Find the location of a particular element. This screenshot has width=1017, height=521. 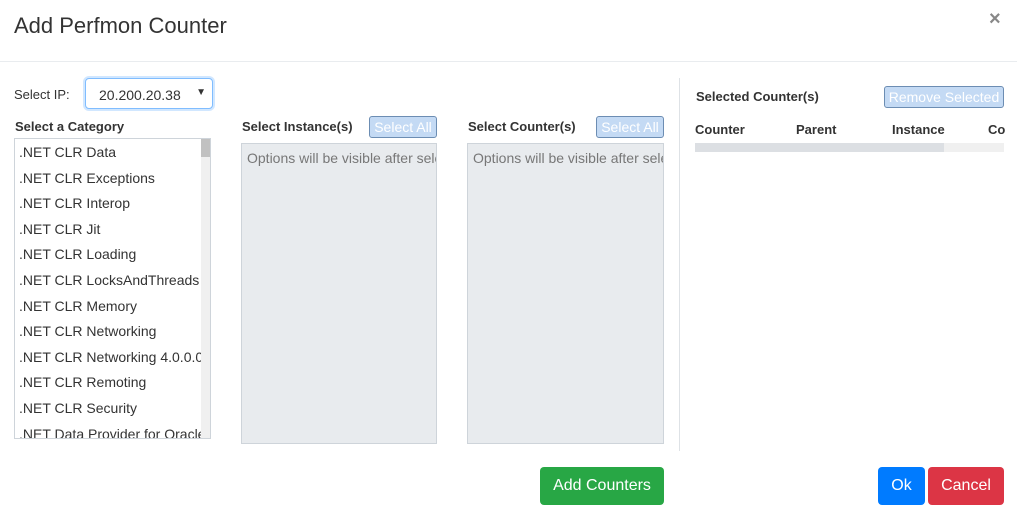

selected-table-hscroll-thumb is located at coordinates (819, 147).